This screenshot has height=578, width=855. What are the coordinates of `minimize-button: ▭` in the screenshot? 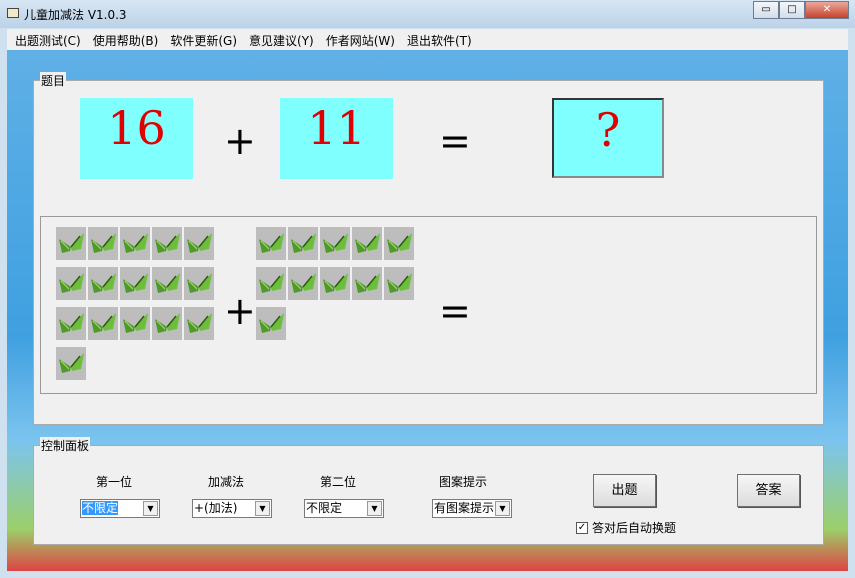 It's located at (766, 10).